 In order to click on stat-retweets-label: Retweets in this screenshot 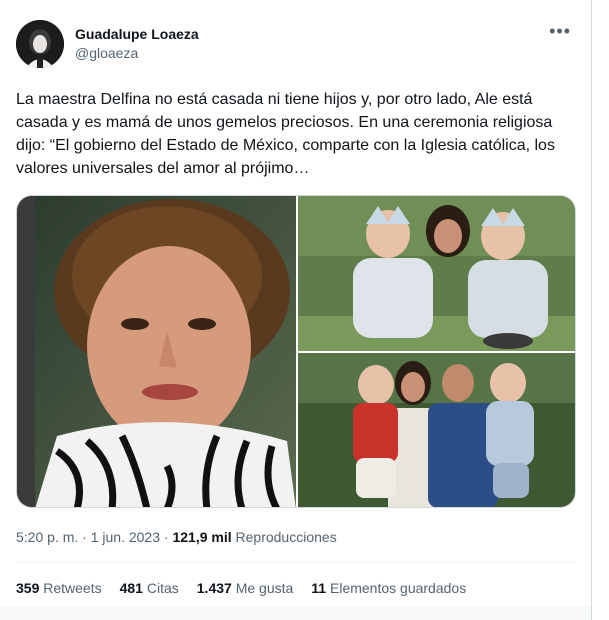, I will do `click(72, 588)`.